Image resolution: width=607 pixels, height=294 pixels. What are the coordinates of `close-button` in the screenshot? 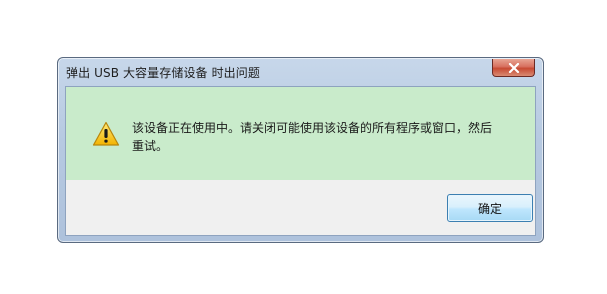 It's located at (513, 68).